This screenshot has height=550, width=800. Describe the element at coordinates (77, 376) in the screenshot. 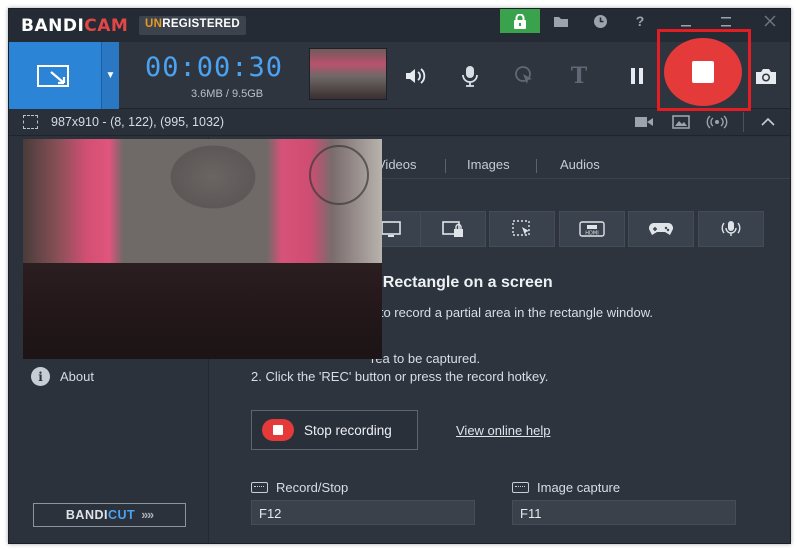

I see `sidebar-item-label: About` at that location.